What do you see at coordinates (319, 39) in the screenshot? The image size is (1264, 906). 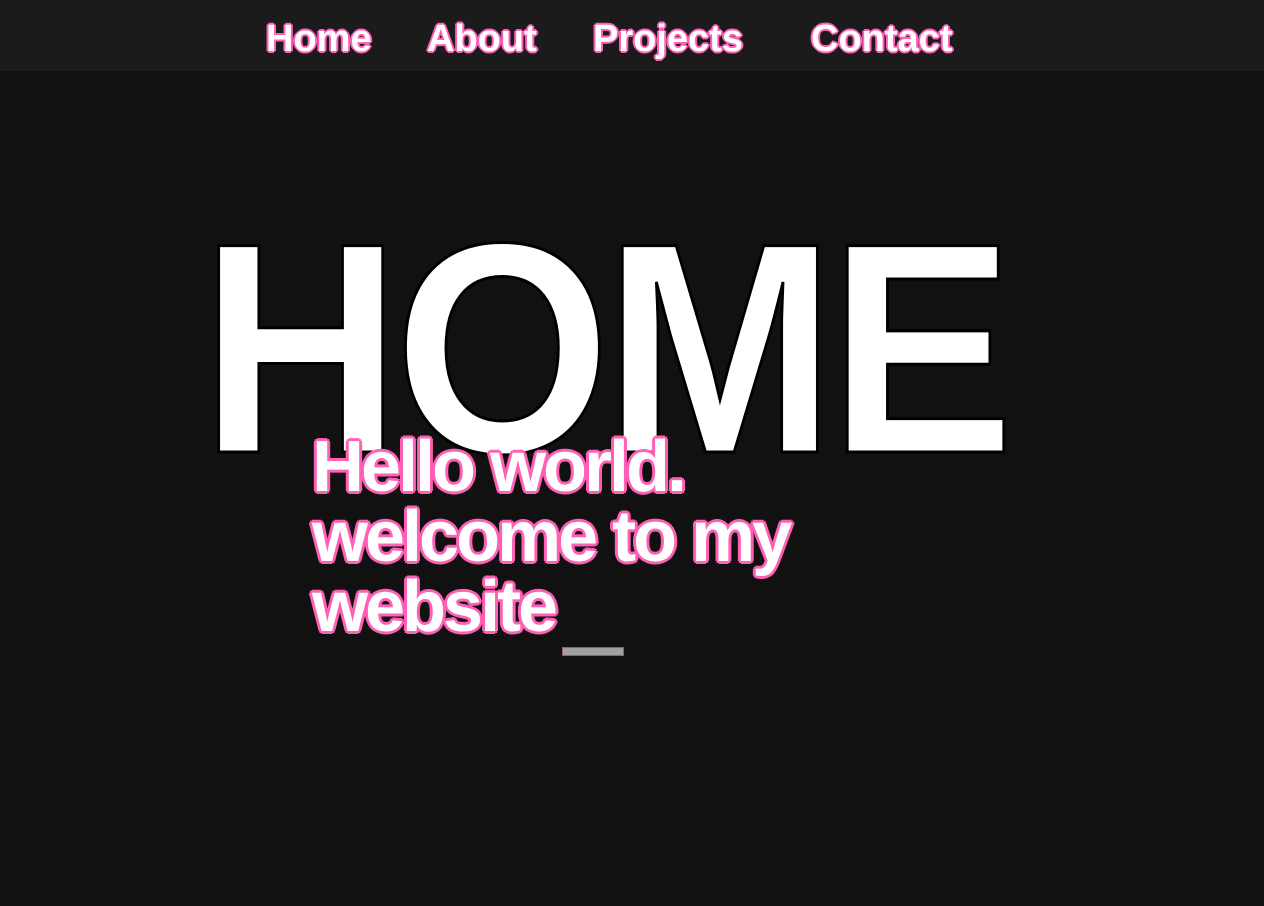 I see `nav-link-home: Home` at bounding box center [319, 39].